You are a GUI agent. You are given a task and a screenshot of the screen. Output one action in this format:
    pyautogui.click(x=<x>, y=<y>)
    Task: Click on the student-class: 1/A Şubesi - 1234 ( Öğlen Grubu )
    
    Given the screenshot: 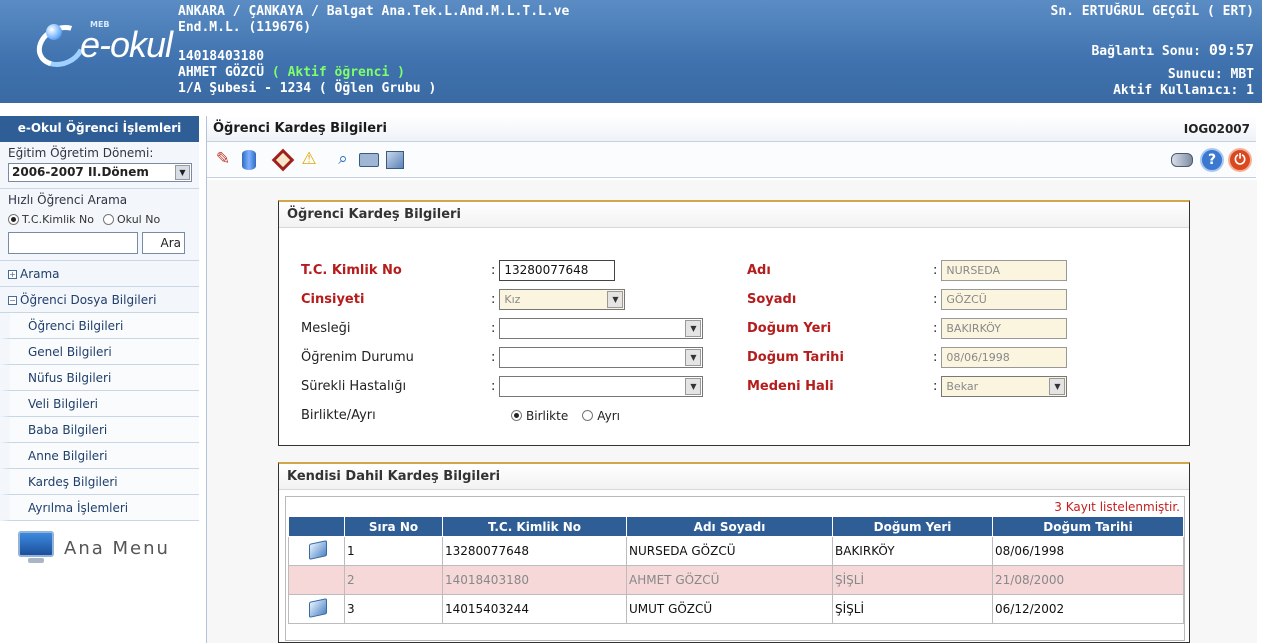 What is the action you would take?
    pyautogui.click(x=307, y=88)
    